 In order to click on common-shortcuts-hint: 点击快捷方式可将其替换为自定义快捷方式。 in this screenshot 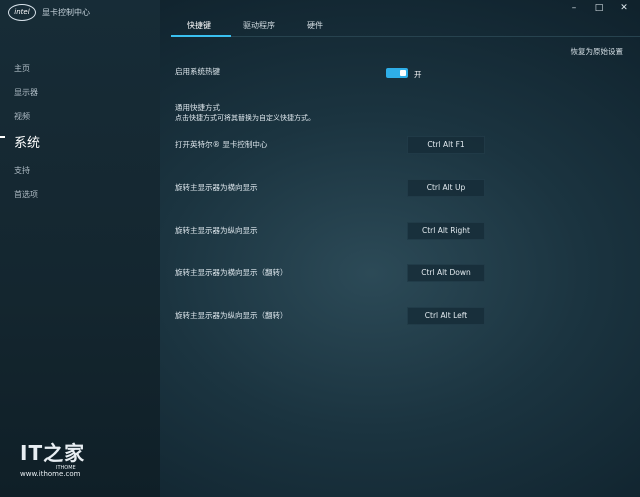, I will do `click(245, 118)`.